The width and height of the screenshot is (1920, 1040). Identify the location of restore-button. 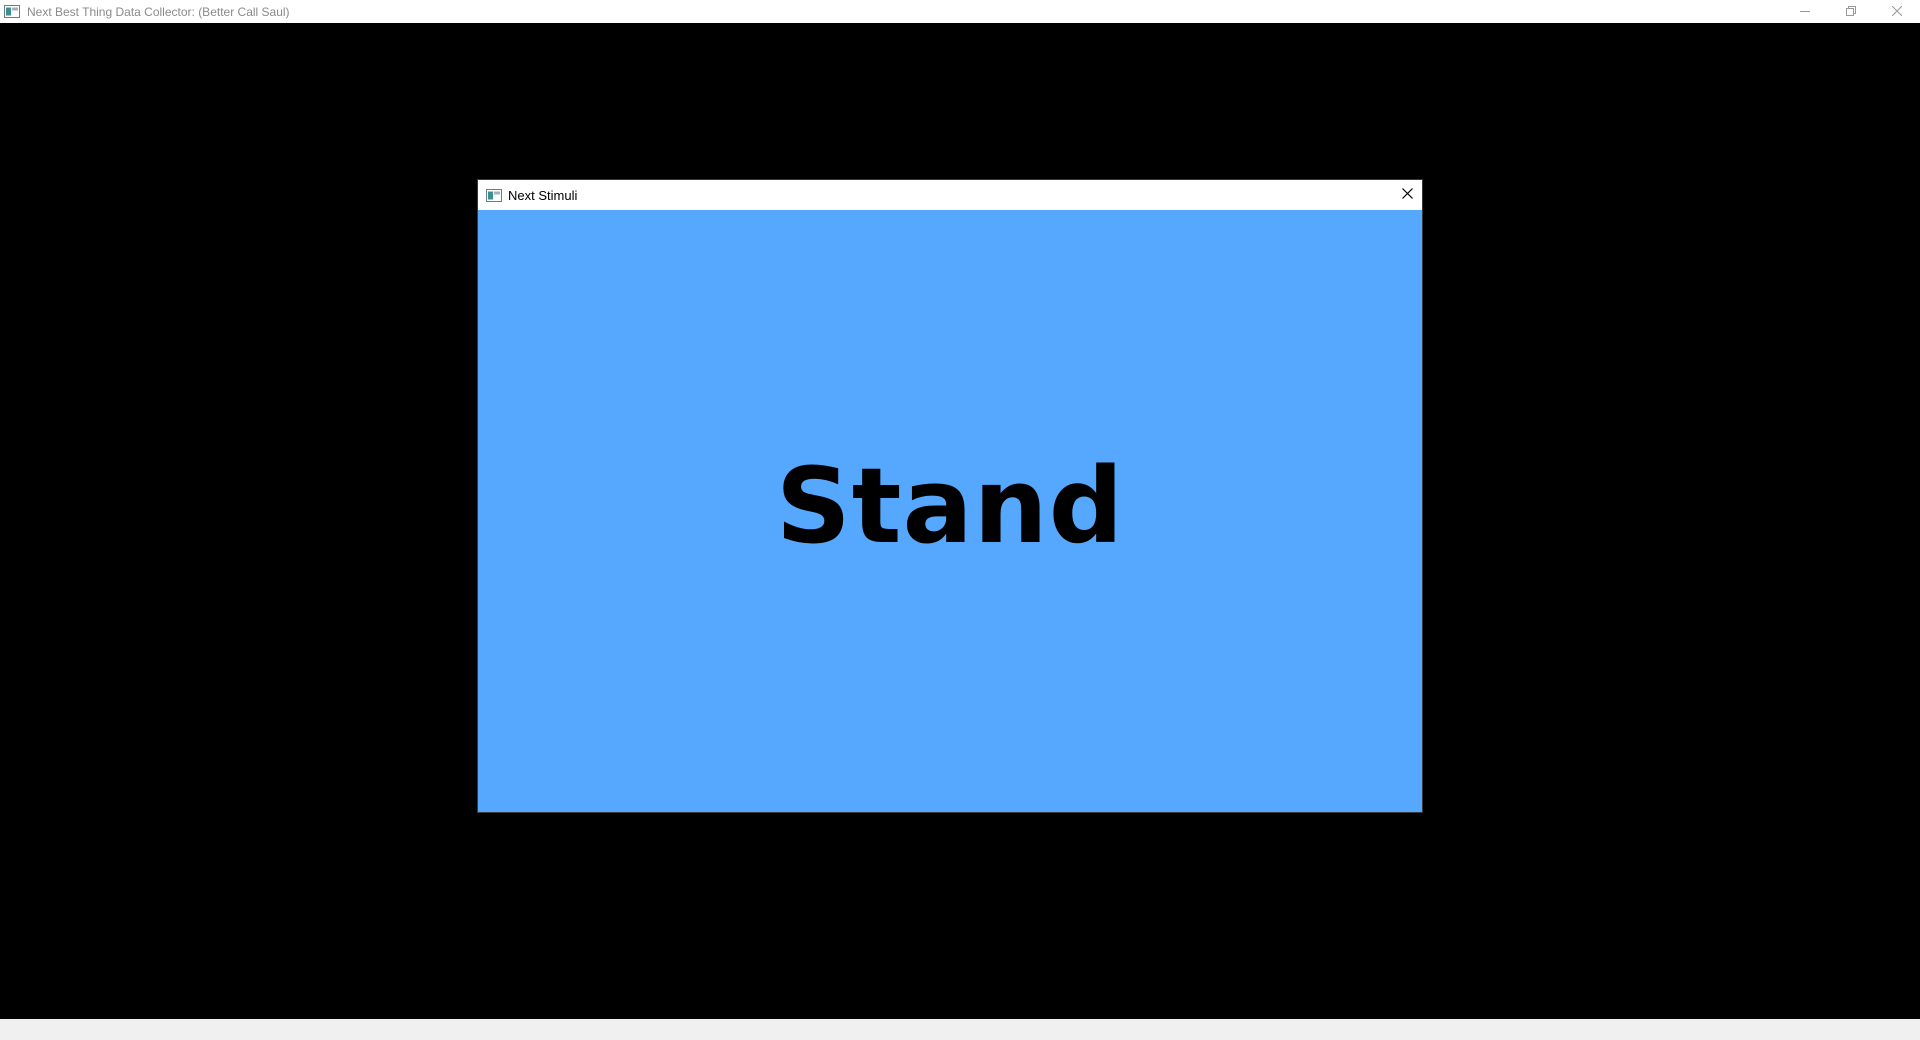
(1851, 11).